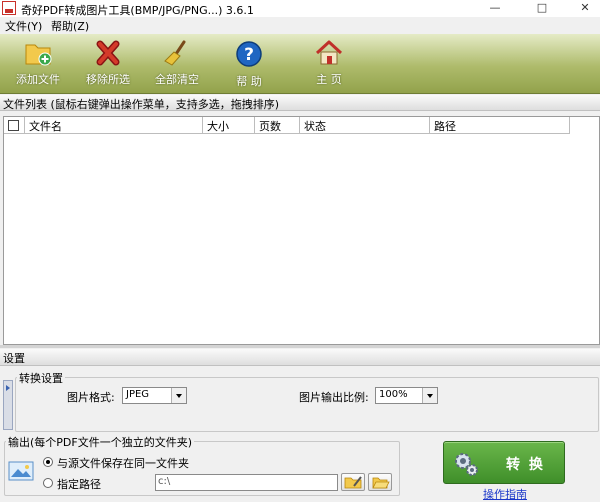  I want to click on add-folder-icon, so click(38, 55).